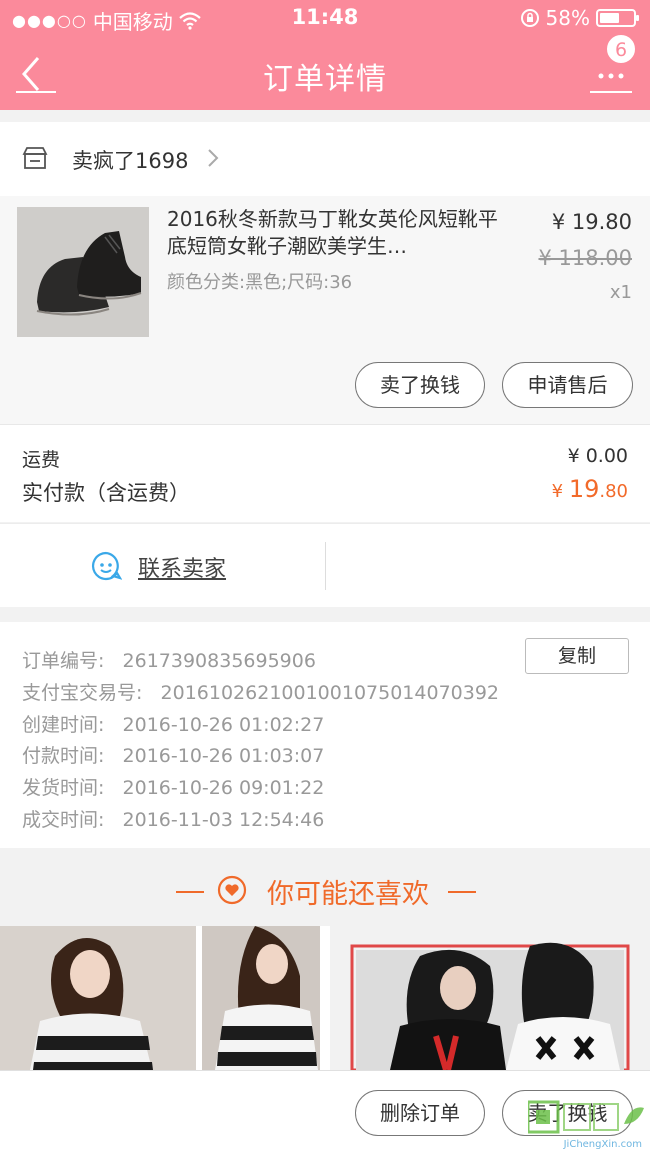 The height and width of the screenshot is (1156, 650). Describe the element at coordinates (106, 493) in the screenshot. I see `paid-label: 实付款（含运费）` at that location.